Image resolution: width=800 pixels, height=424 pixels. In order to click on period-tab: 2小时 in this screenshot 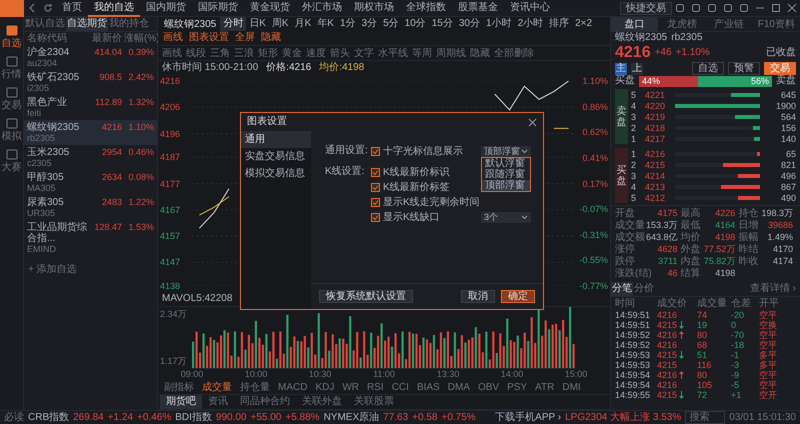, I will do `click(530, 24)`.